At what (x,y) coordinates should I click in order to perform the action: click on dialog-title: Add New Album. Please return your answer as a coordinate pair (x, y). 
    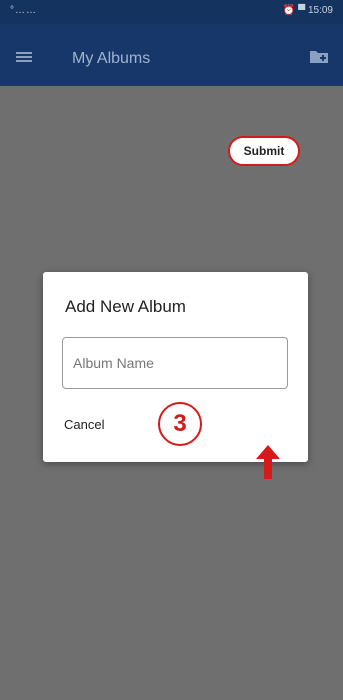
    Looking at the image, I should click on (125, 306).